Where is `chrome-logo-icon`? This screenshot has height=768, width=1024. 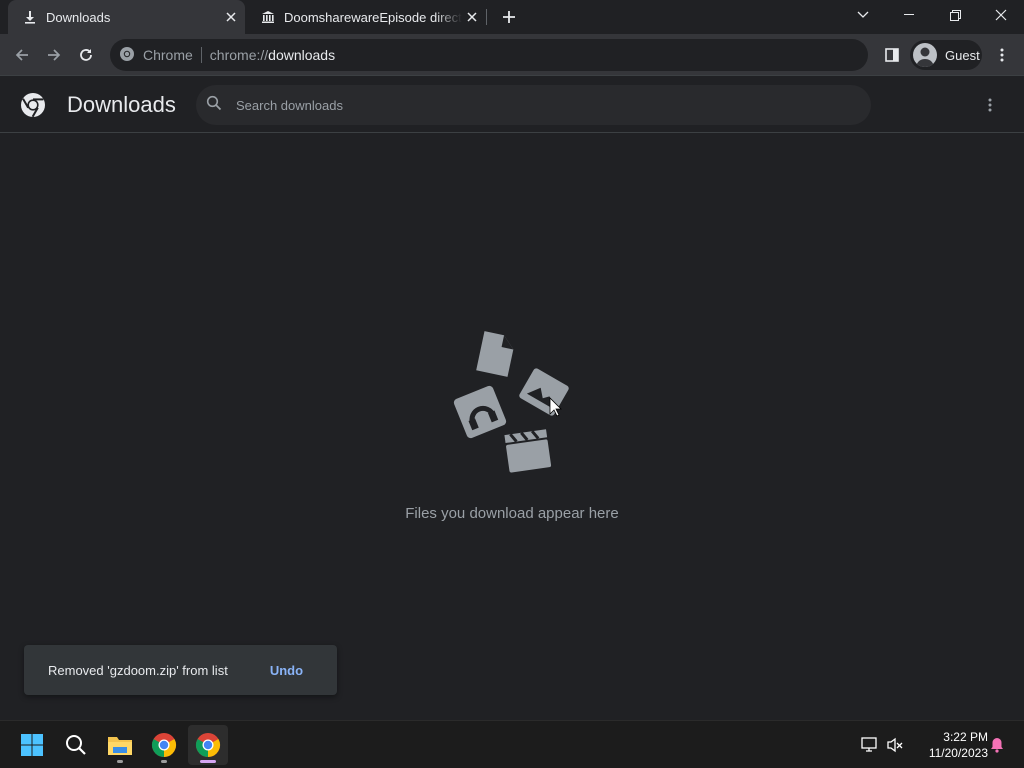
chrome-logo-icon is located at coordinates (33, 105).